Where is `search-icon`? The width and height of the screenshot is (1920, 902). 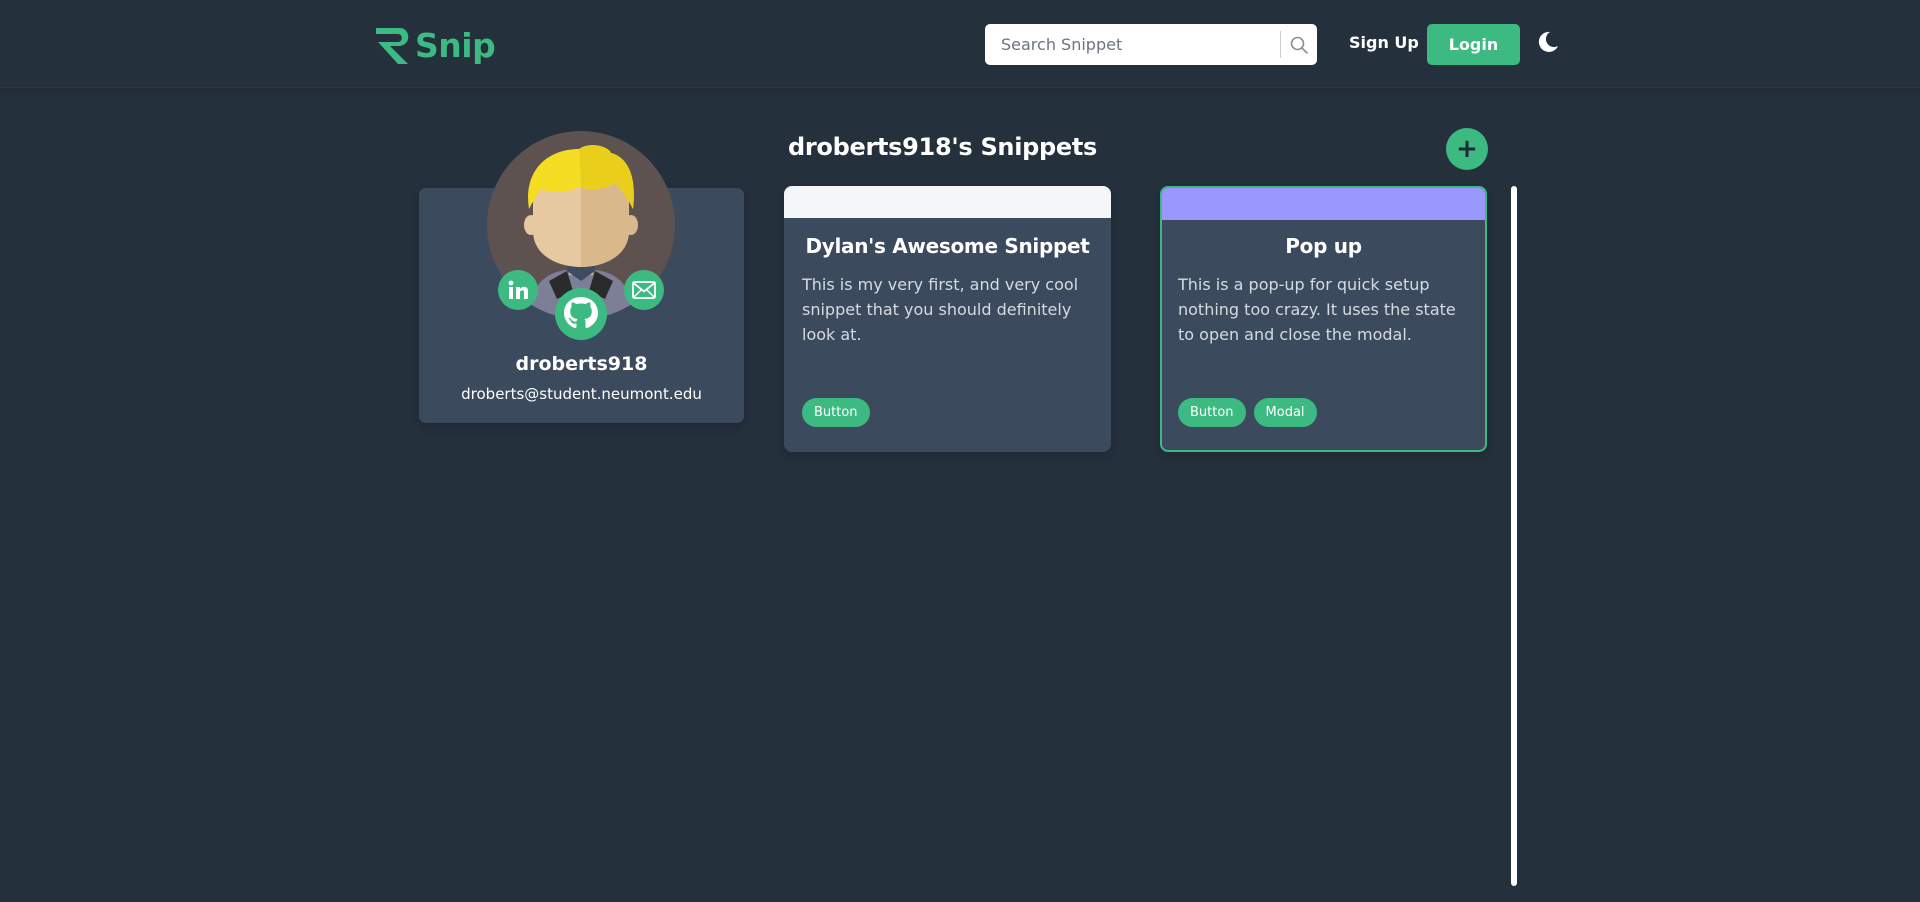
search-icon is located at coordinates (1299, 45).